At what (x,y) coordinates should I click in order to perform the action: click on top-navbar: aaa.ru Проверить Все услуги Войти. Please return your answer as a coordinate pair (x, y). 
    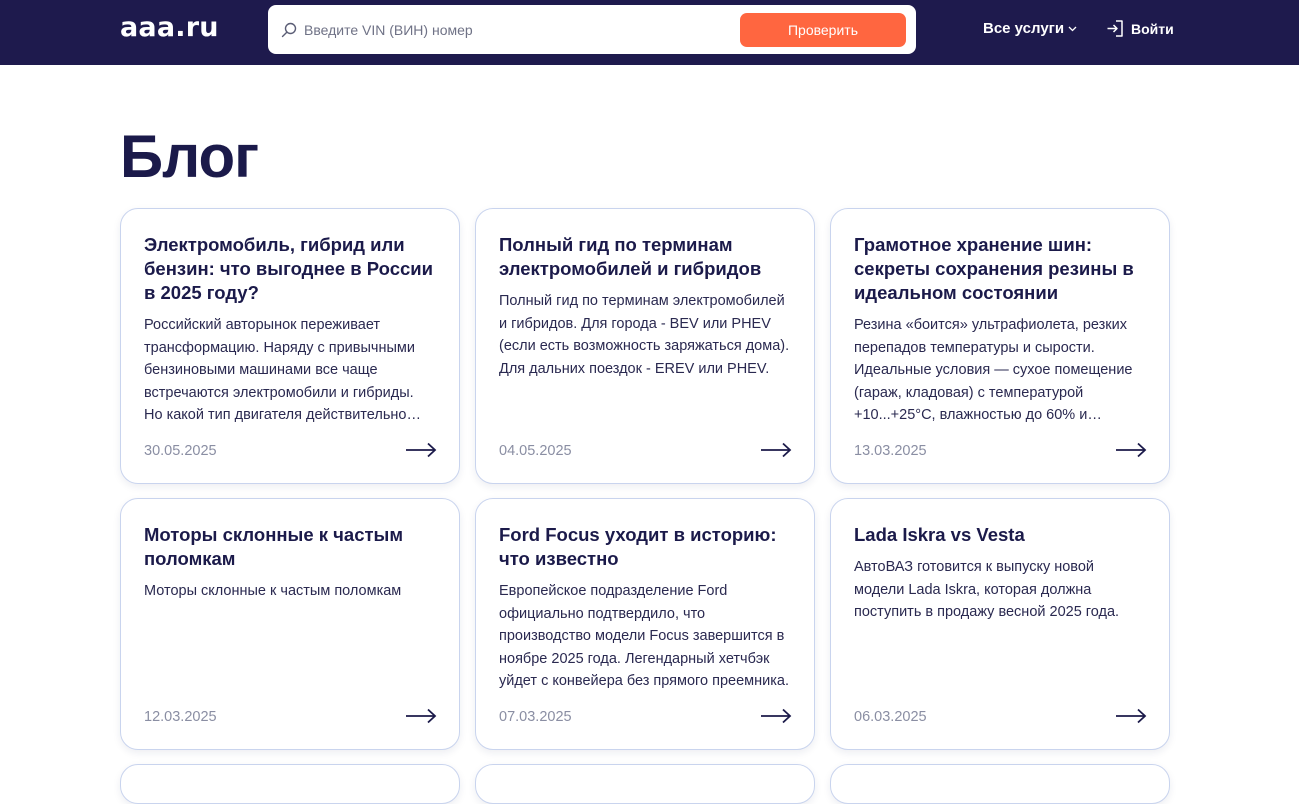
    Looking at the image, I should click on (649, 32).